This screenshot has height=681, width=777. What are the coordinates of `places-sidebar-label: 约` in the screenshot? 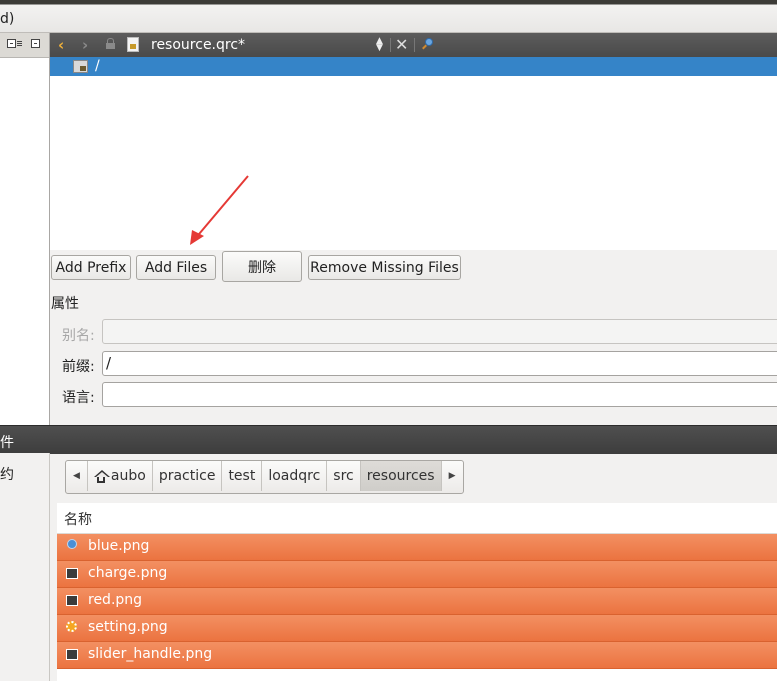 It's located at (7, 474).